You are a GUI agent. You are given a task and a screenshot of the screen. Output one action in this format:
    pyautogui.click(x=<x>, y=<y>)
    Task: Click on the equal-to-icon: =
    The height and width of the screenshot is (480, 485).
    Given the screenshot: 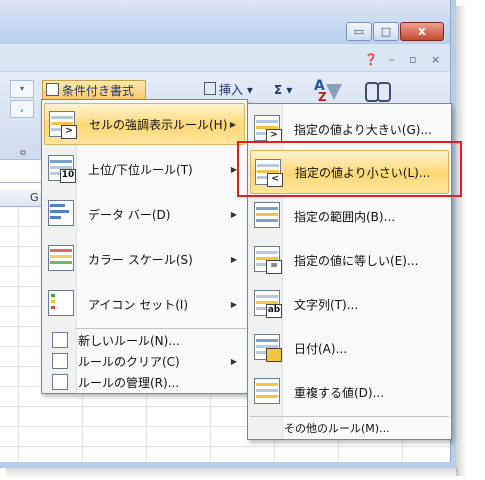 What is the action you would take?
    pyautogui.click(x=268, y=260)
    